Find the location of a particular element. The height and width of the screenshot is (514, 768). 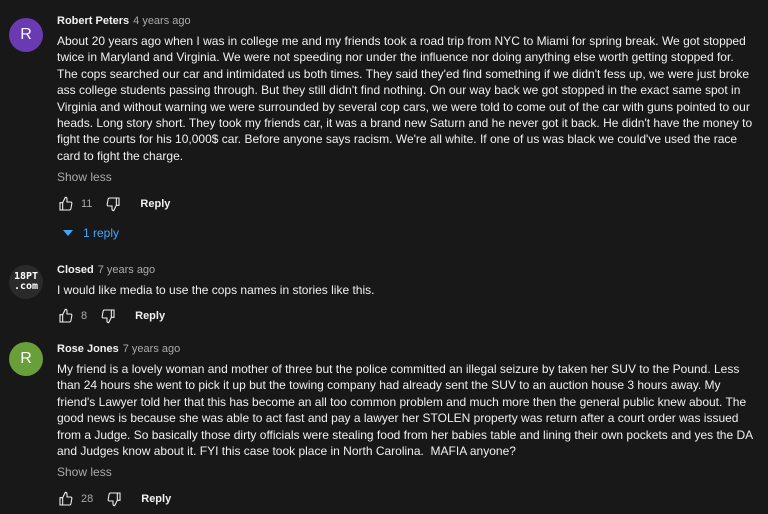

comment-header: Rose Jones 7 years ago is located at coordinates (406, 349).